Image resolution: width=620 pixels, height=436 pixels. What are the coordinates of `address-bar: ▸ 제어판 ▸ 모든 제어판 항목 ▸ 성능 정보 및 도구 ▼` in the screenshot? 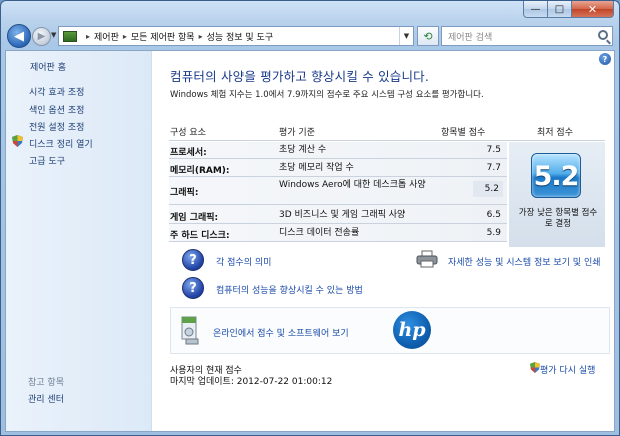 It's located at (236, 36).